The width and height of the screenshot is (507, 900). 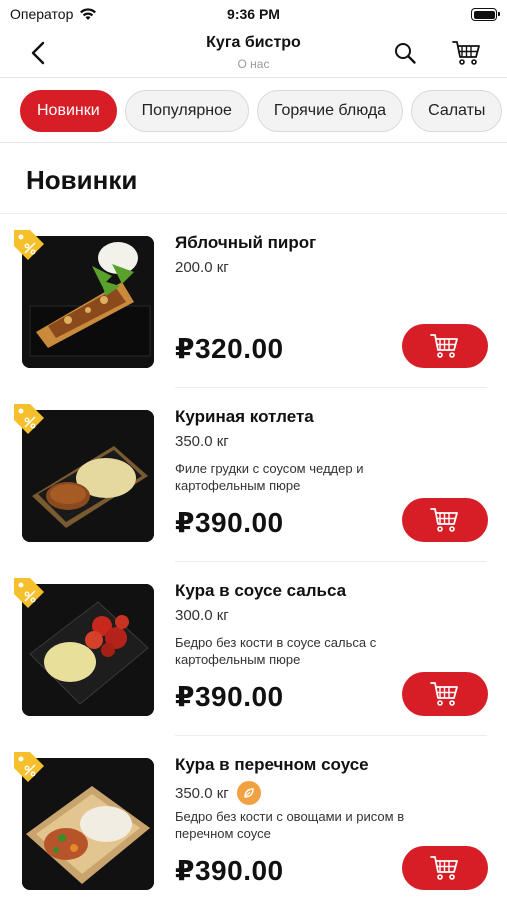 What do you see at coordinates (68, 111) in the screenshot?
I see `tab-novinki: Новинки` at bounding box center [68, 111].